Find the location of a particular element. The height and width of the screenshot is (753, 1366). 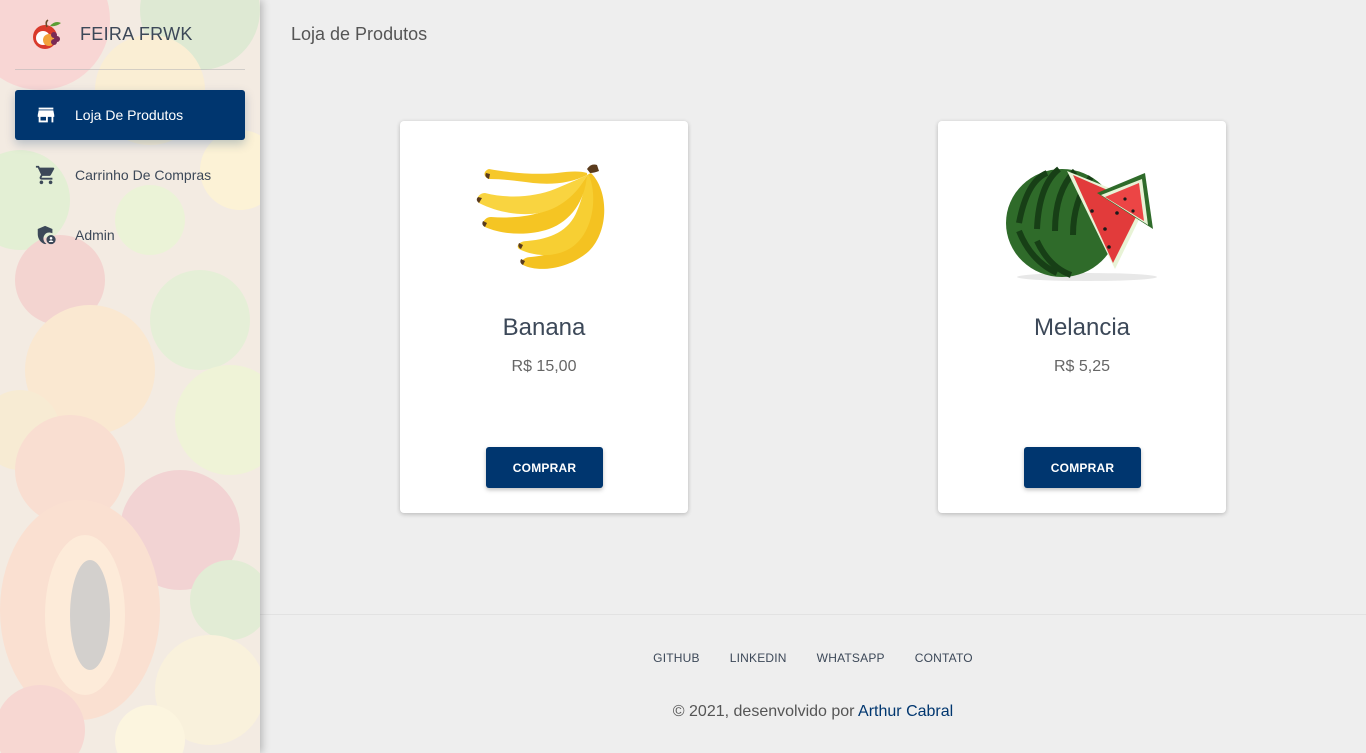

footer-links: GITHUB LINKEDIN WHATSAPP CONTATO is located at coordinates (813, 658).